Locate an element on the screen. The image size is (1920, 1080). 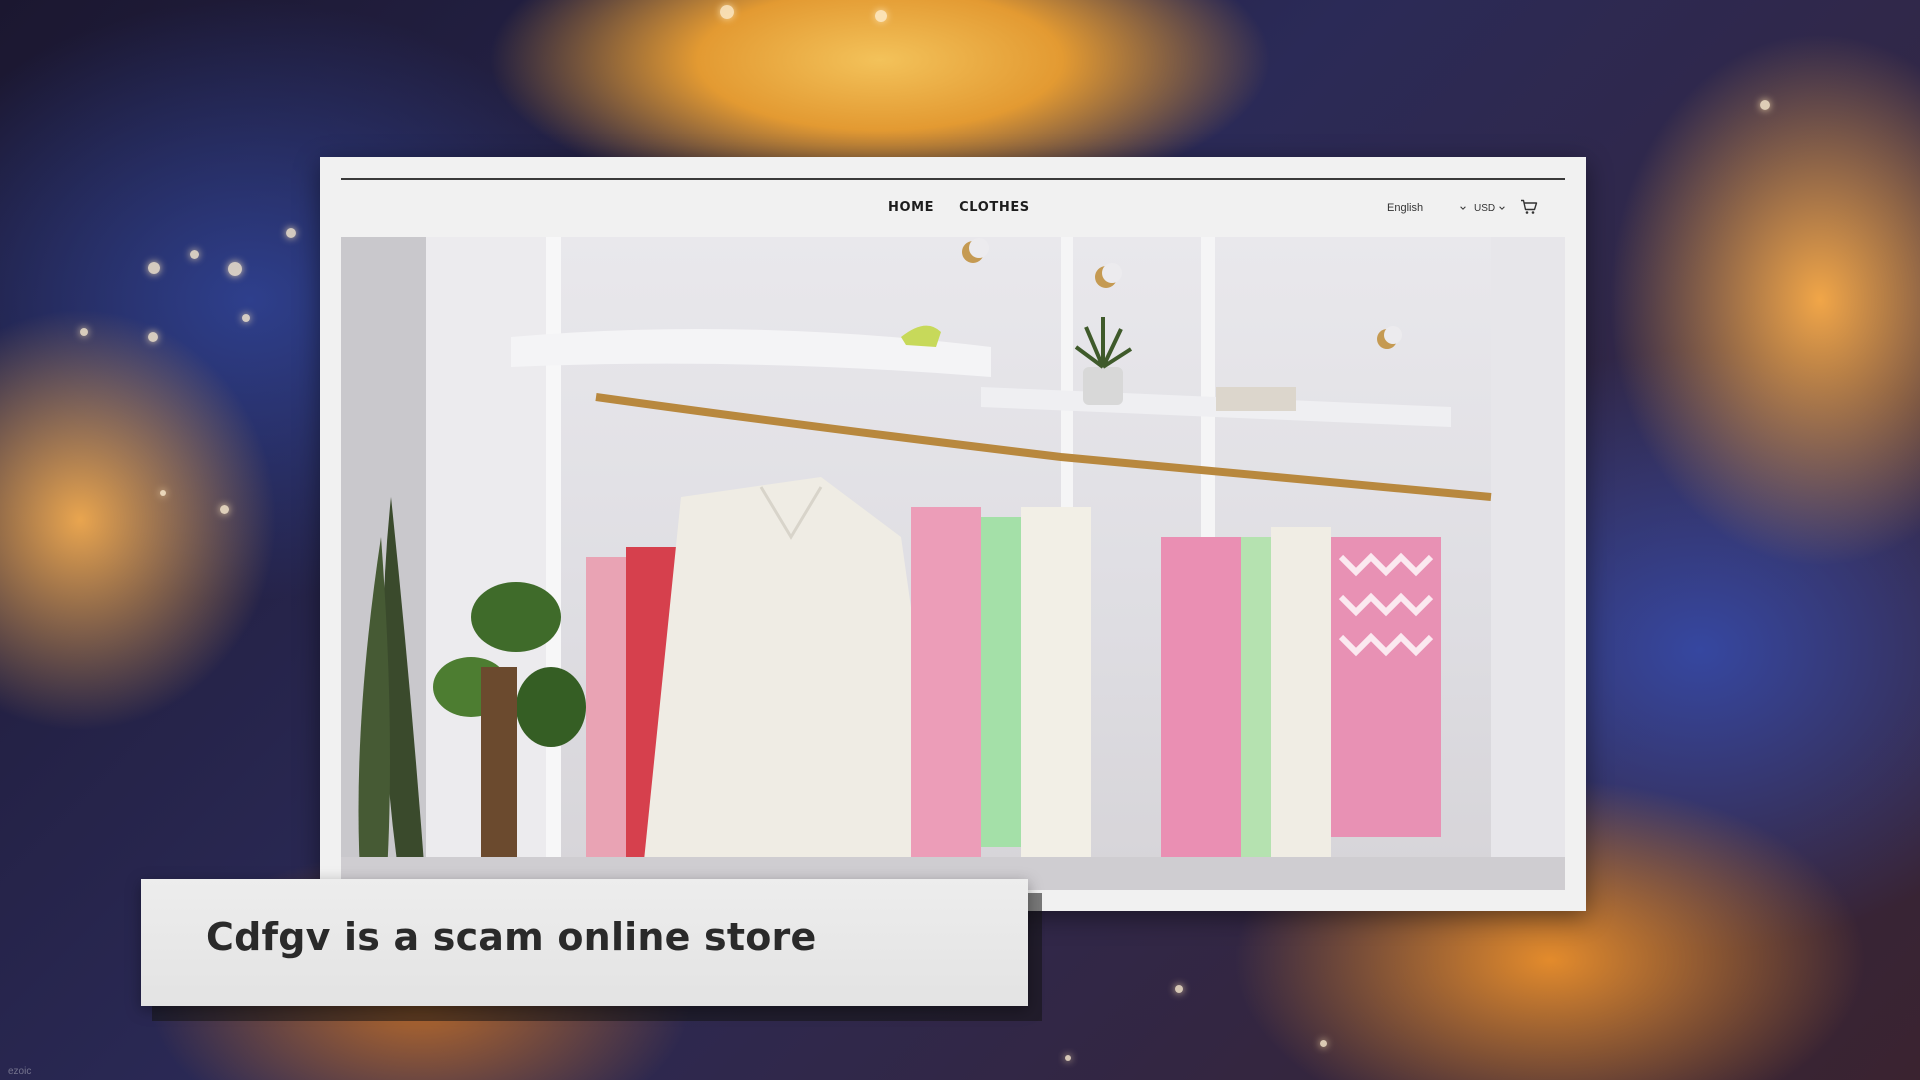
top-divider is located at coordinates (953, 179).